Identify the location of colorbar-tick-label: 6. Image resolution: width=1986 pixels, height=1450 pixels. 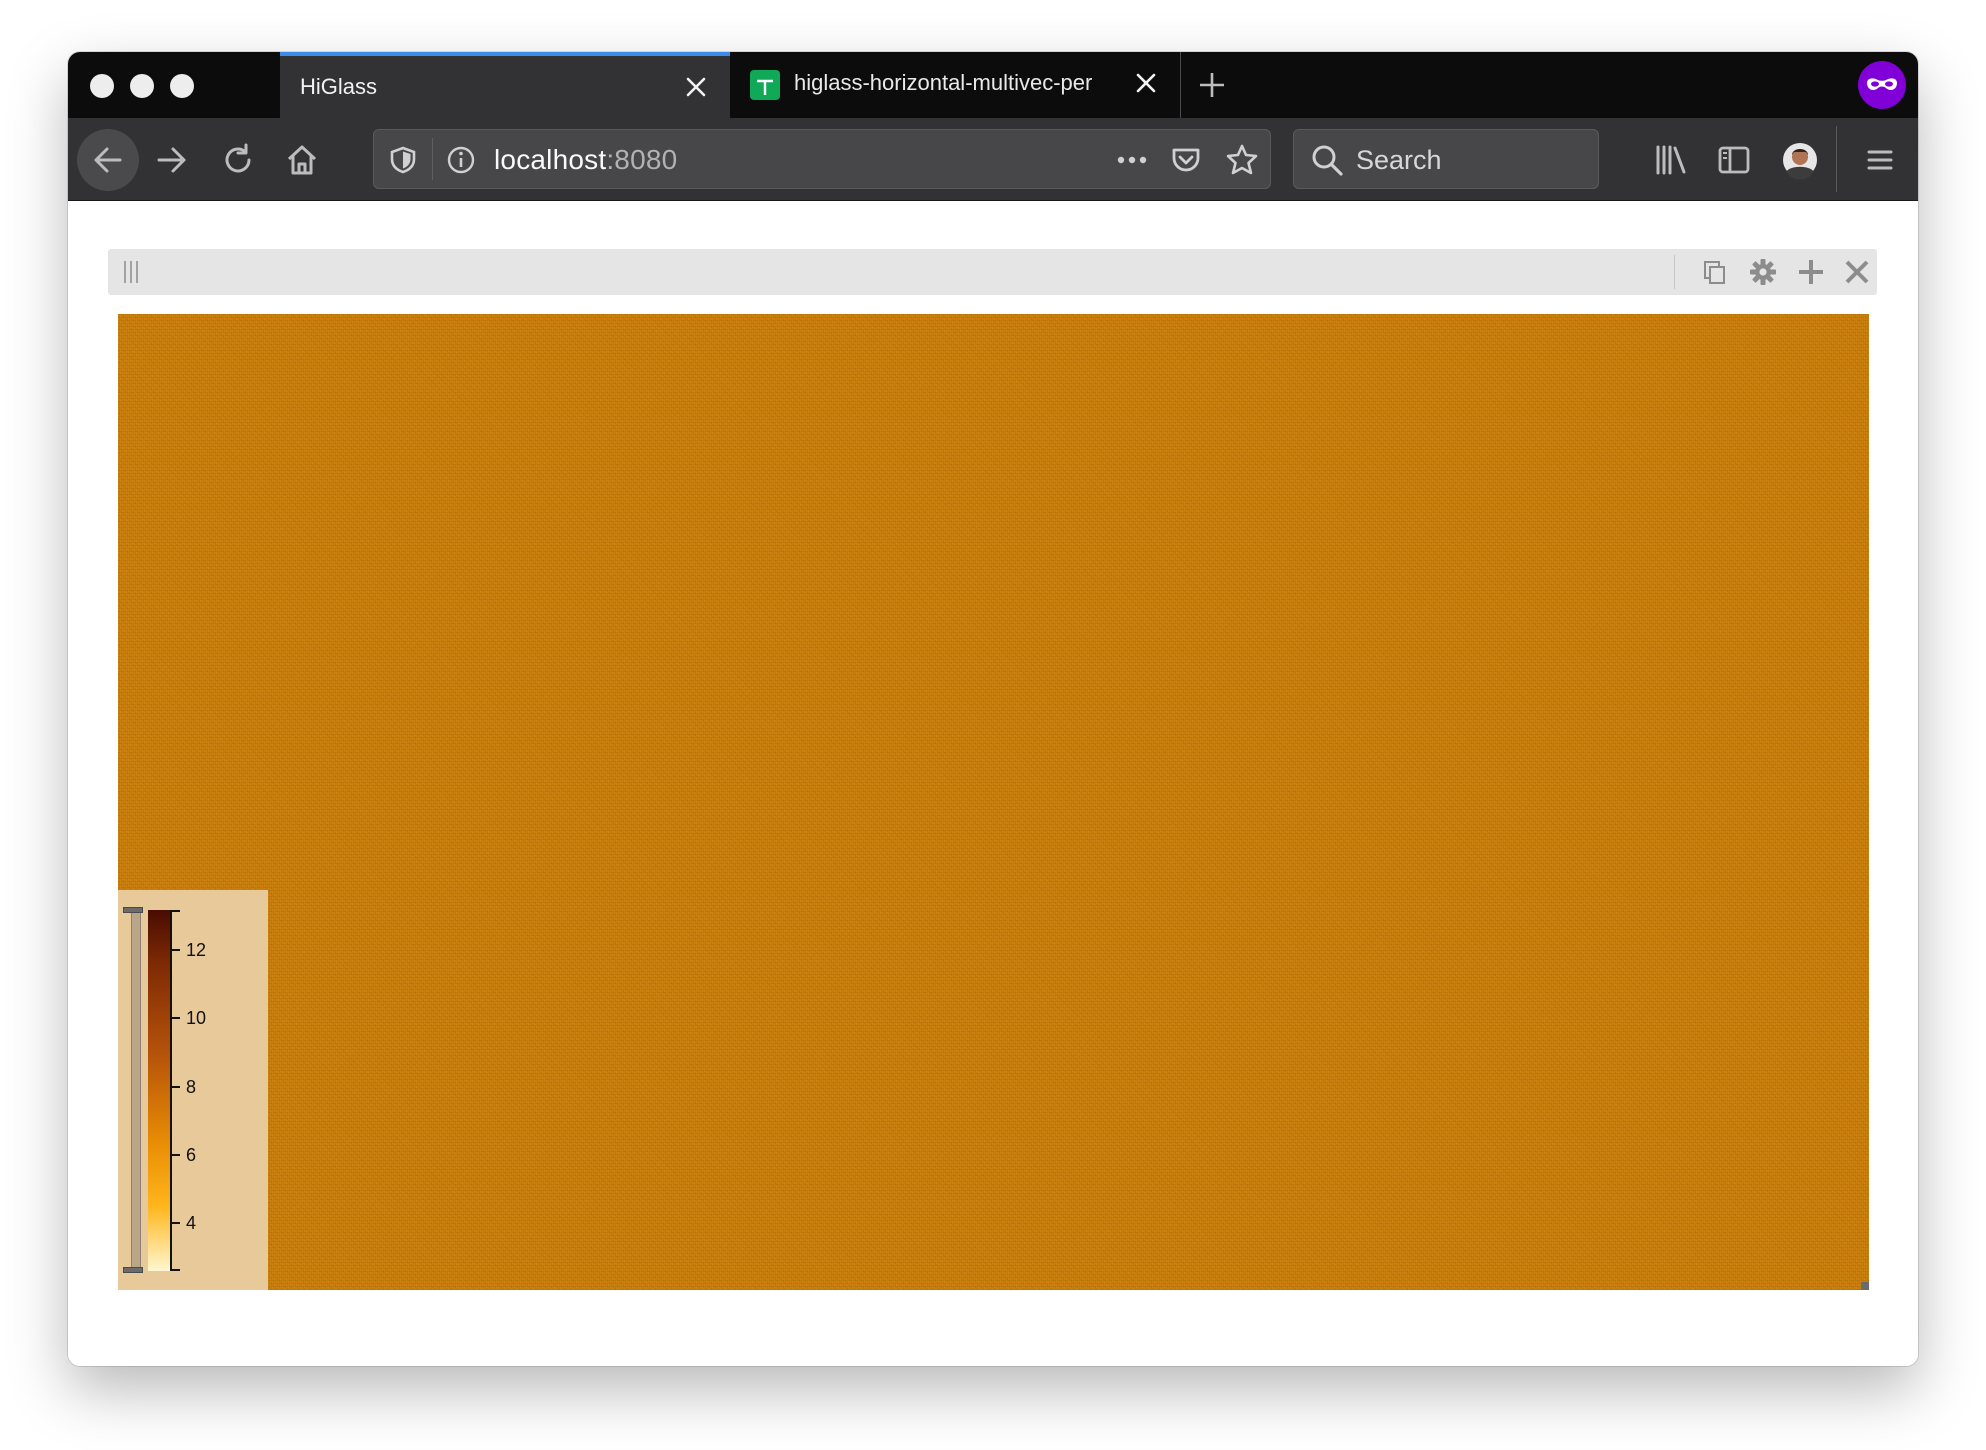
(191, 1155).